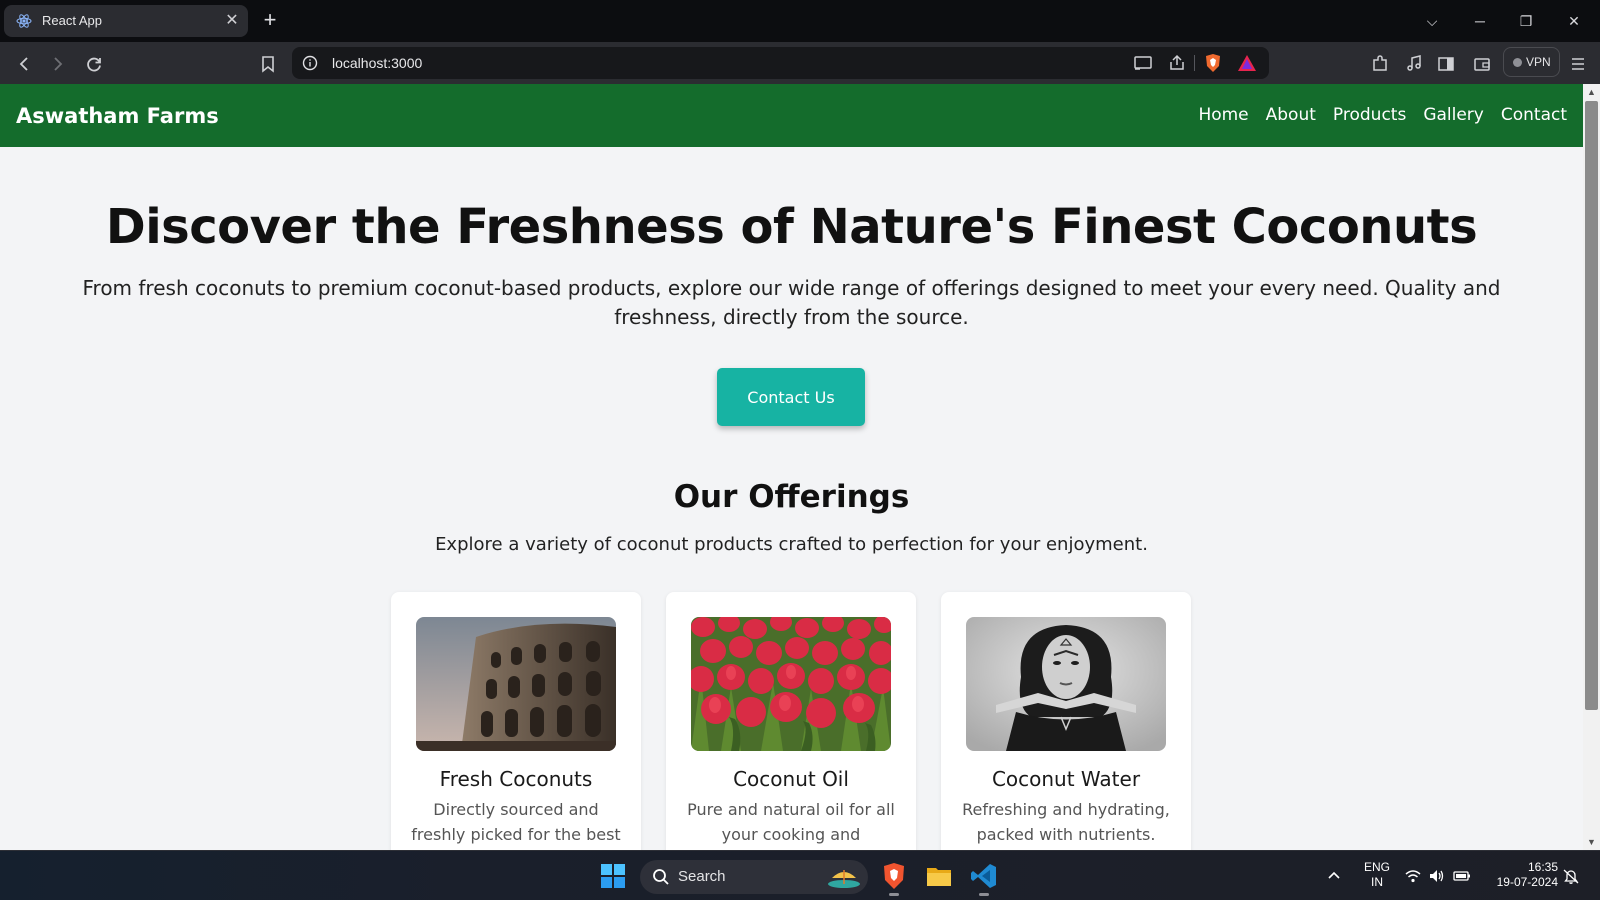 The image size is (1600, 900). Describe the element at coordinates (791, 779) in the screenshot. I see `card-title: Coconut Oil` at that location.